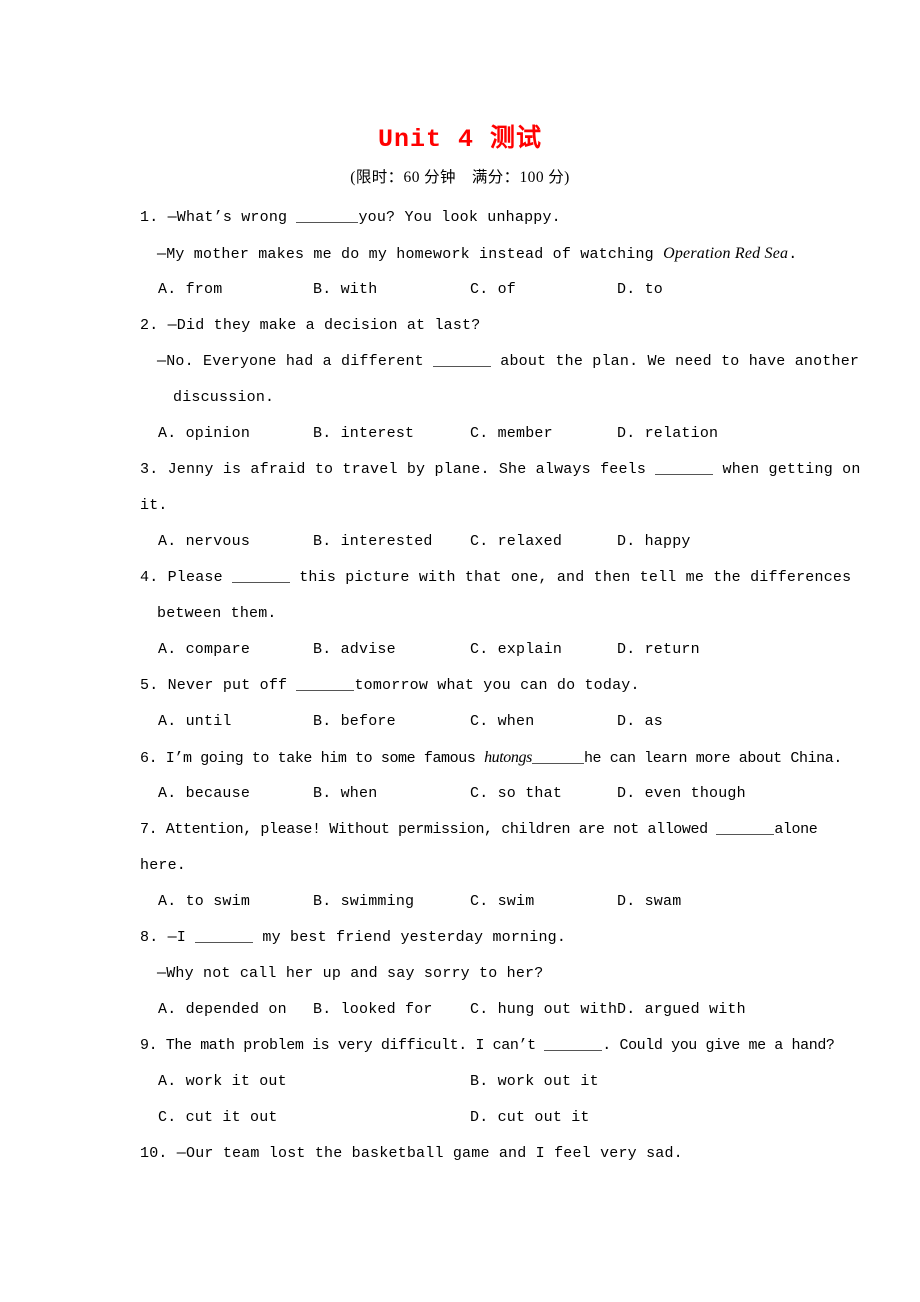  I want to click on question-text: tomorrow what you can do today., so click(497, 685).